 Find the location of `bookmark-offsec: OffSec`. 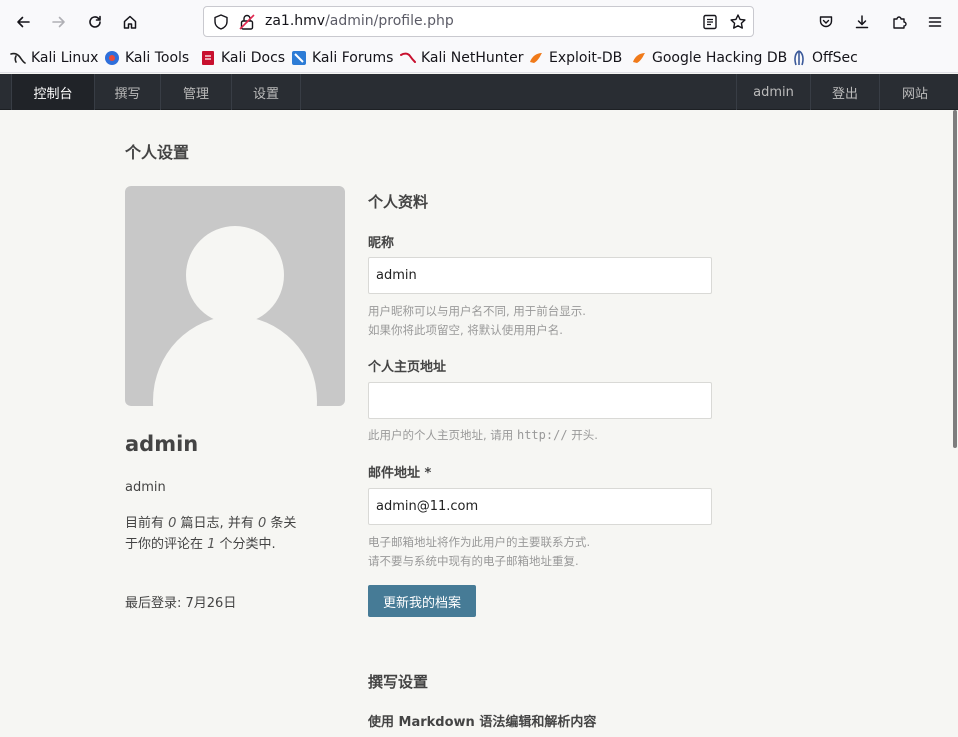

bookmark-offsec: OffSec is located at coordinates (824, 58).